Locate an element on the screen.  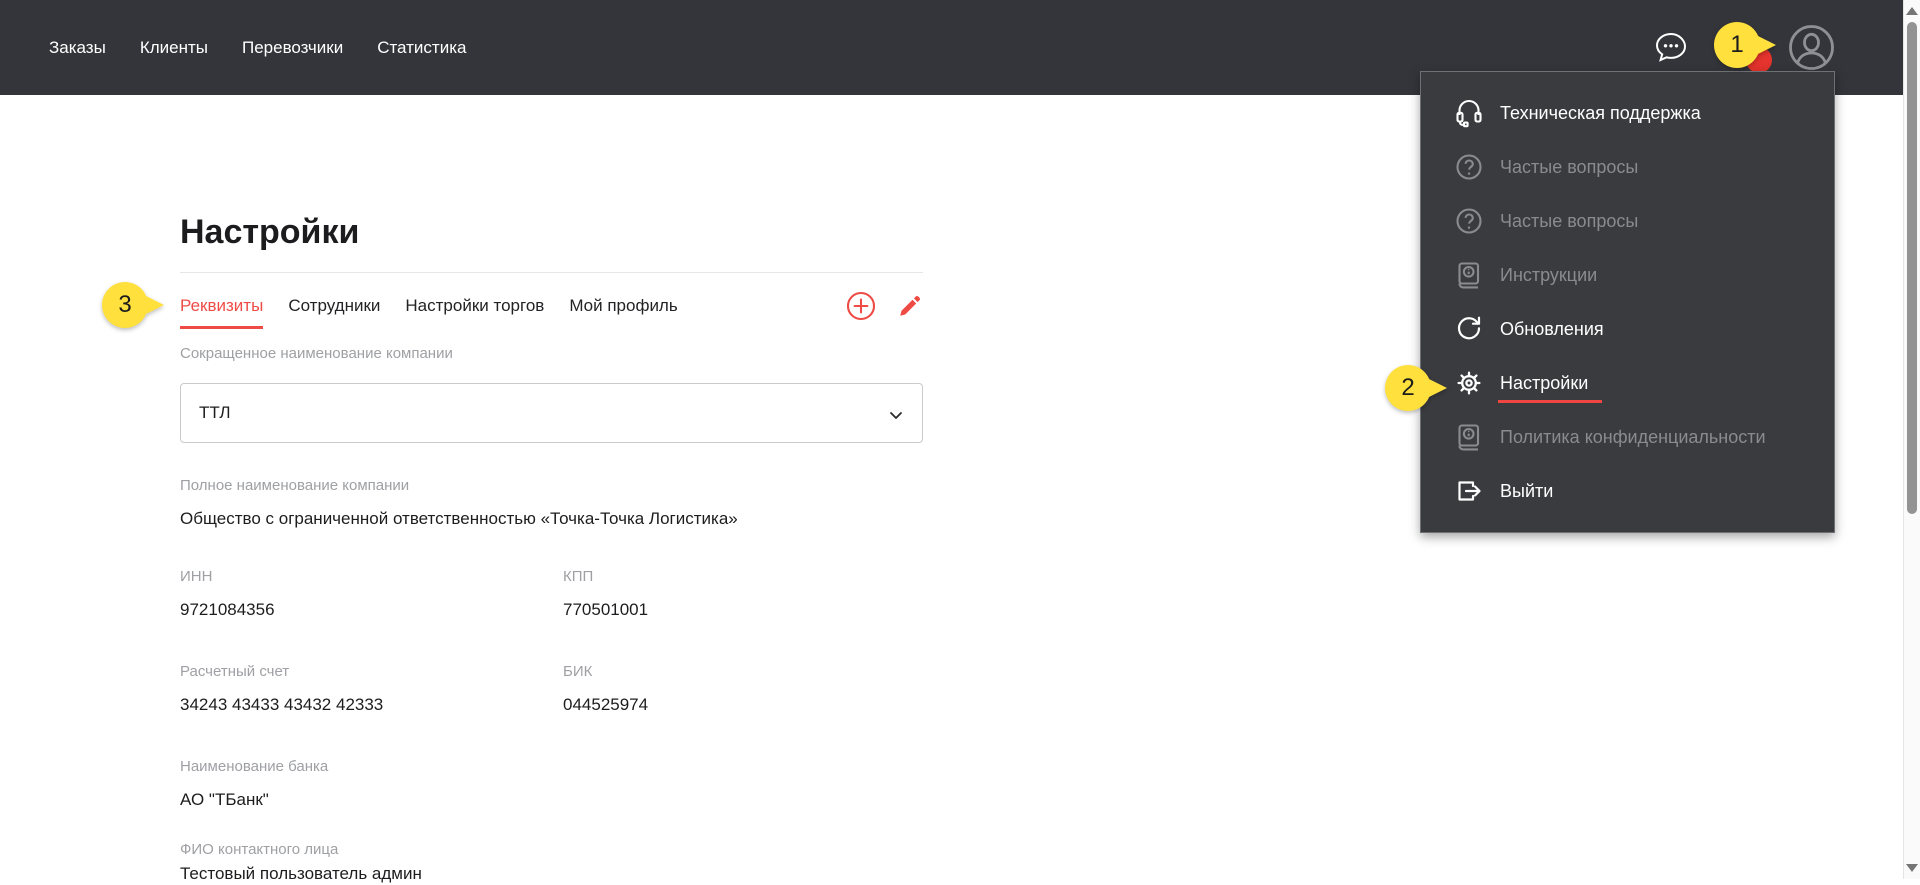
chevron-down-icon is located at coordinates (896, 417).